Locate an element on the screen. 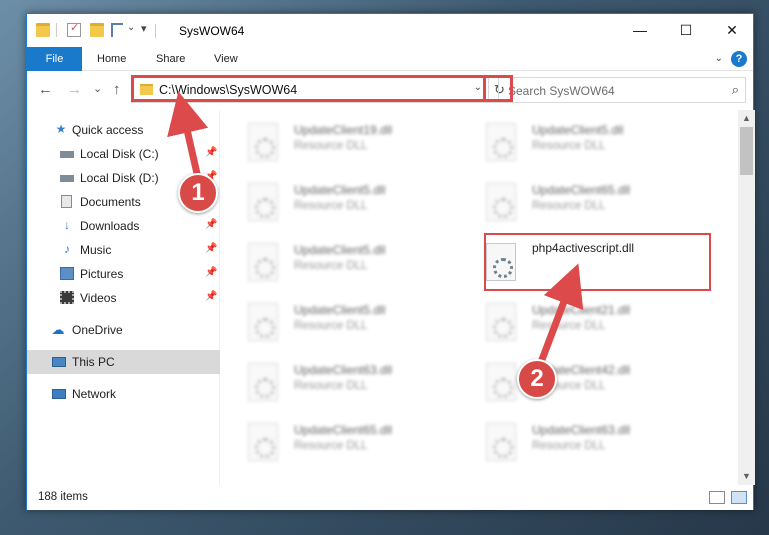 The width and height of the screenshot is (769, 535). sidebar-item-this-pc: This PC is located at coordinates (123, 362).